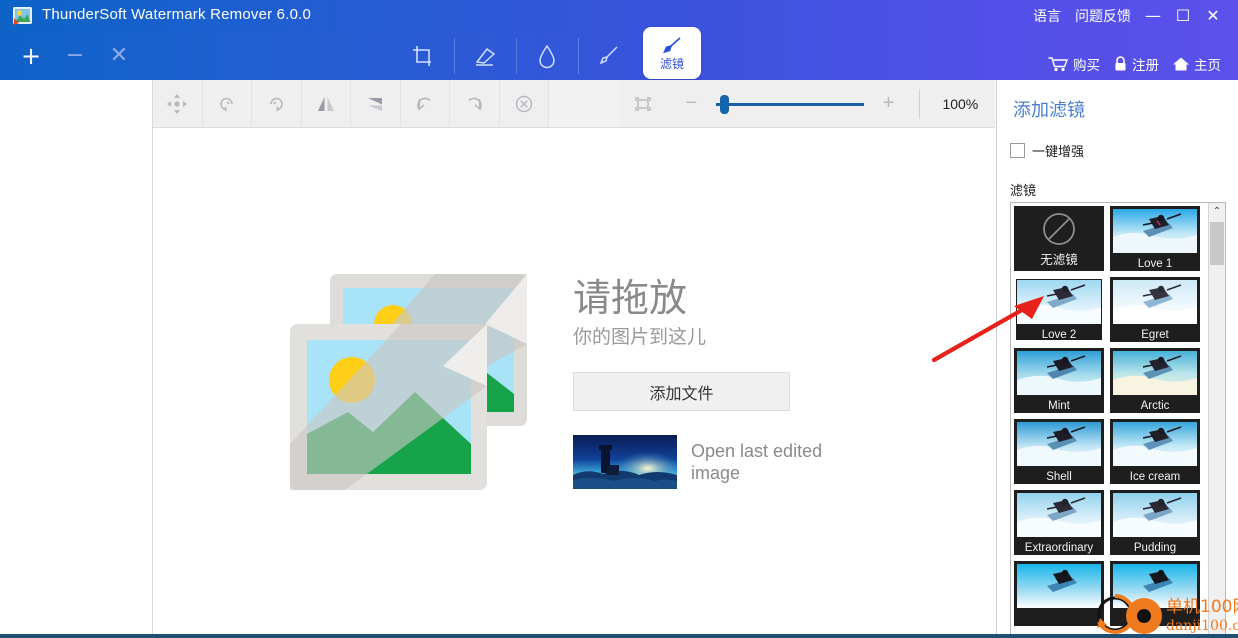  I want to click on rotate-left-icon, so click(226, 104).